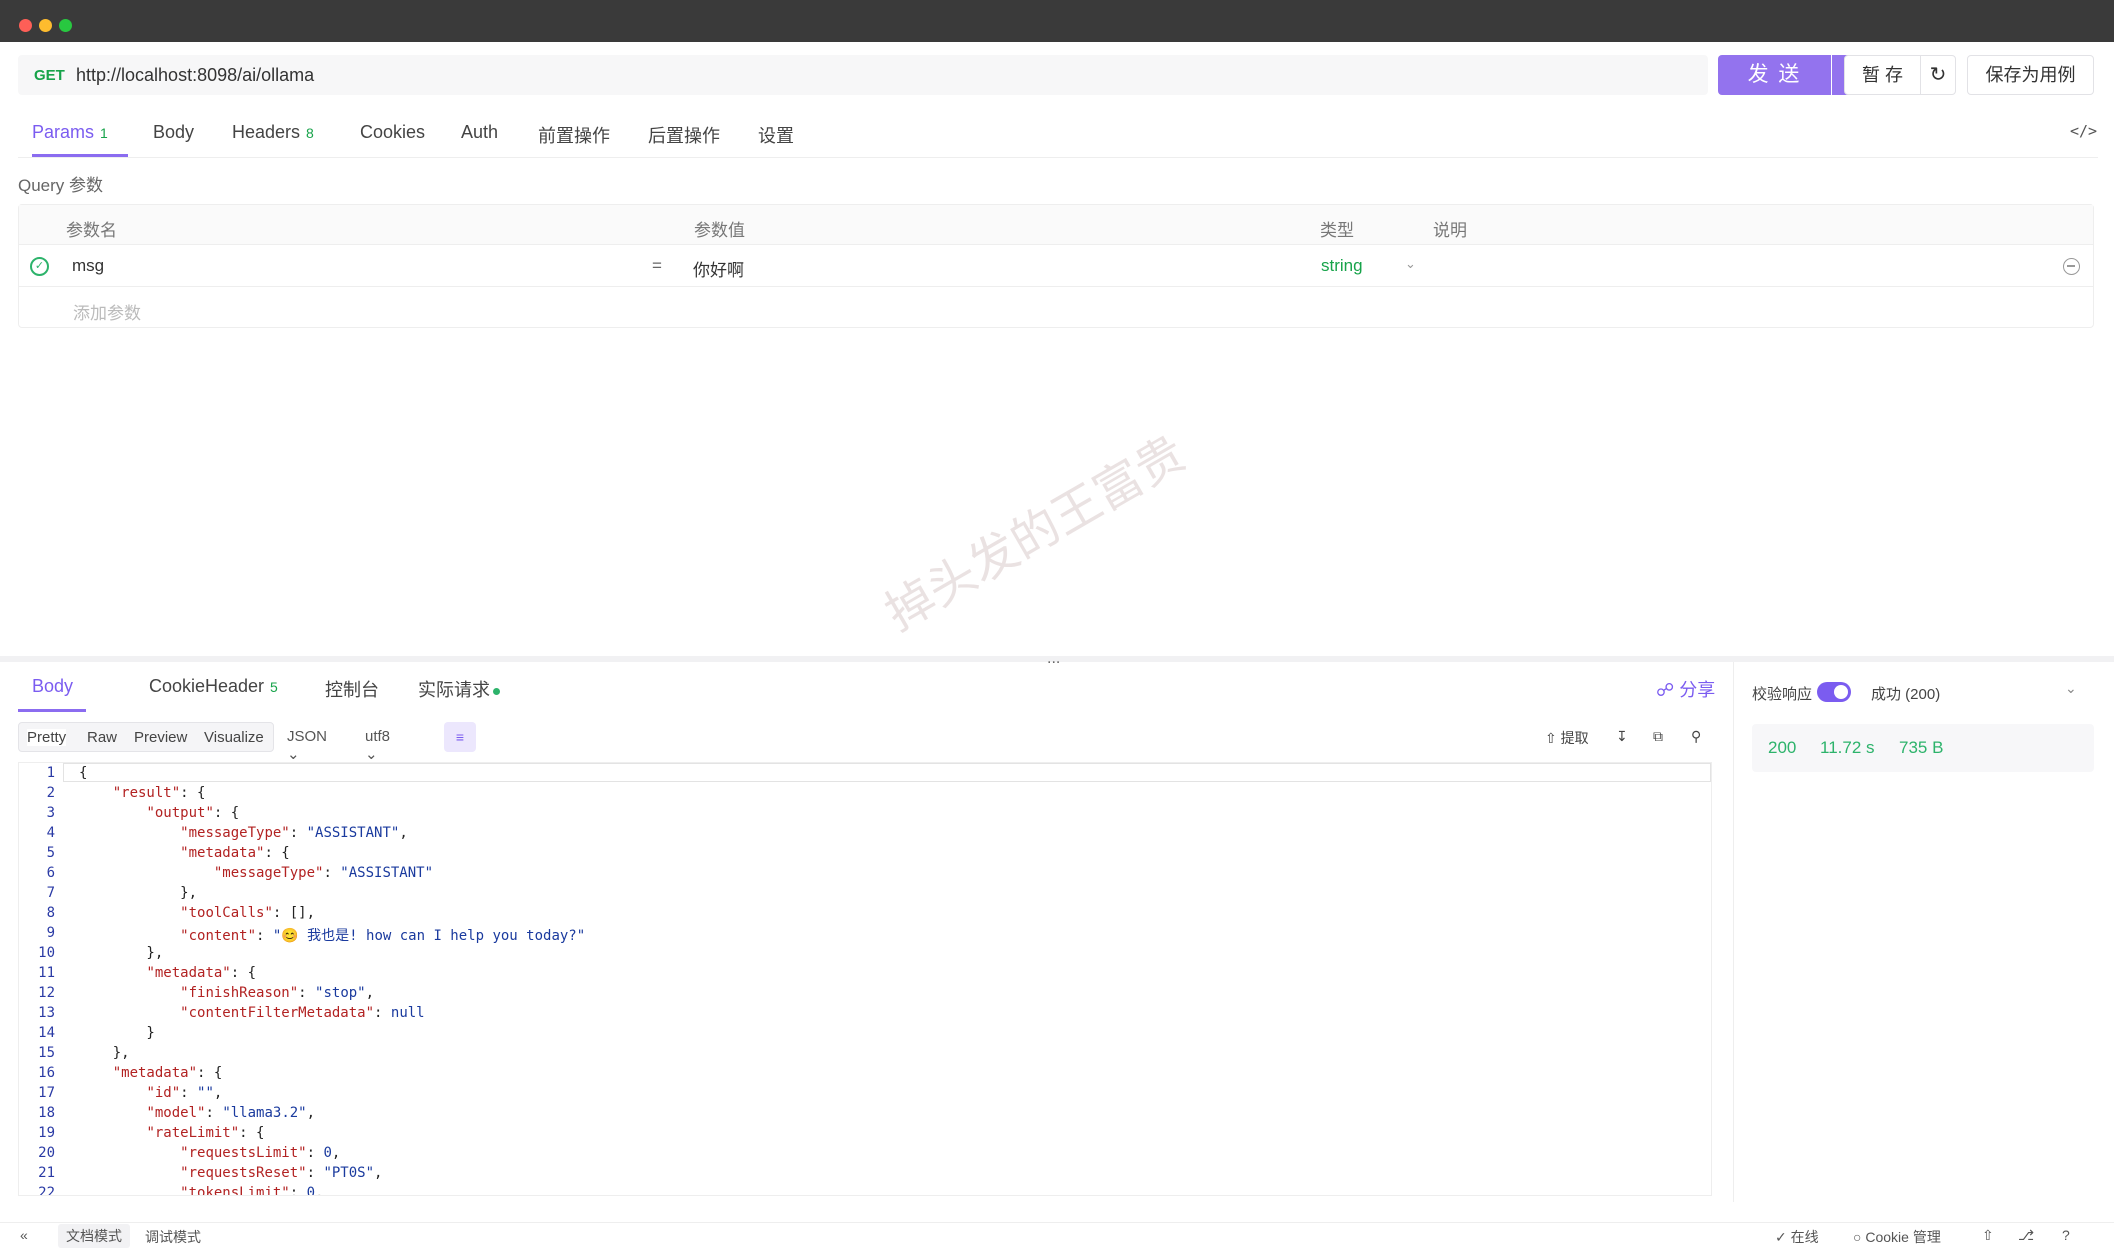  I want to click on line-number: 21, so click(46, 1173).